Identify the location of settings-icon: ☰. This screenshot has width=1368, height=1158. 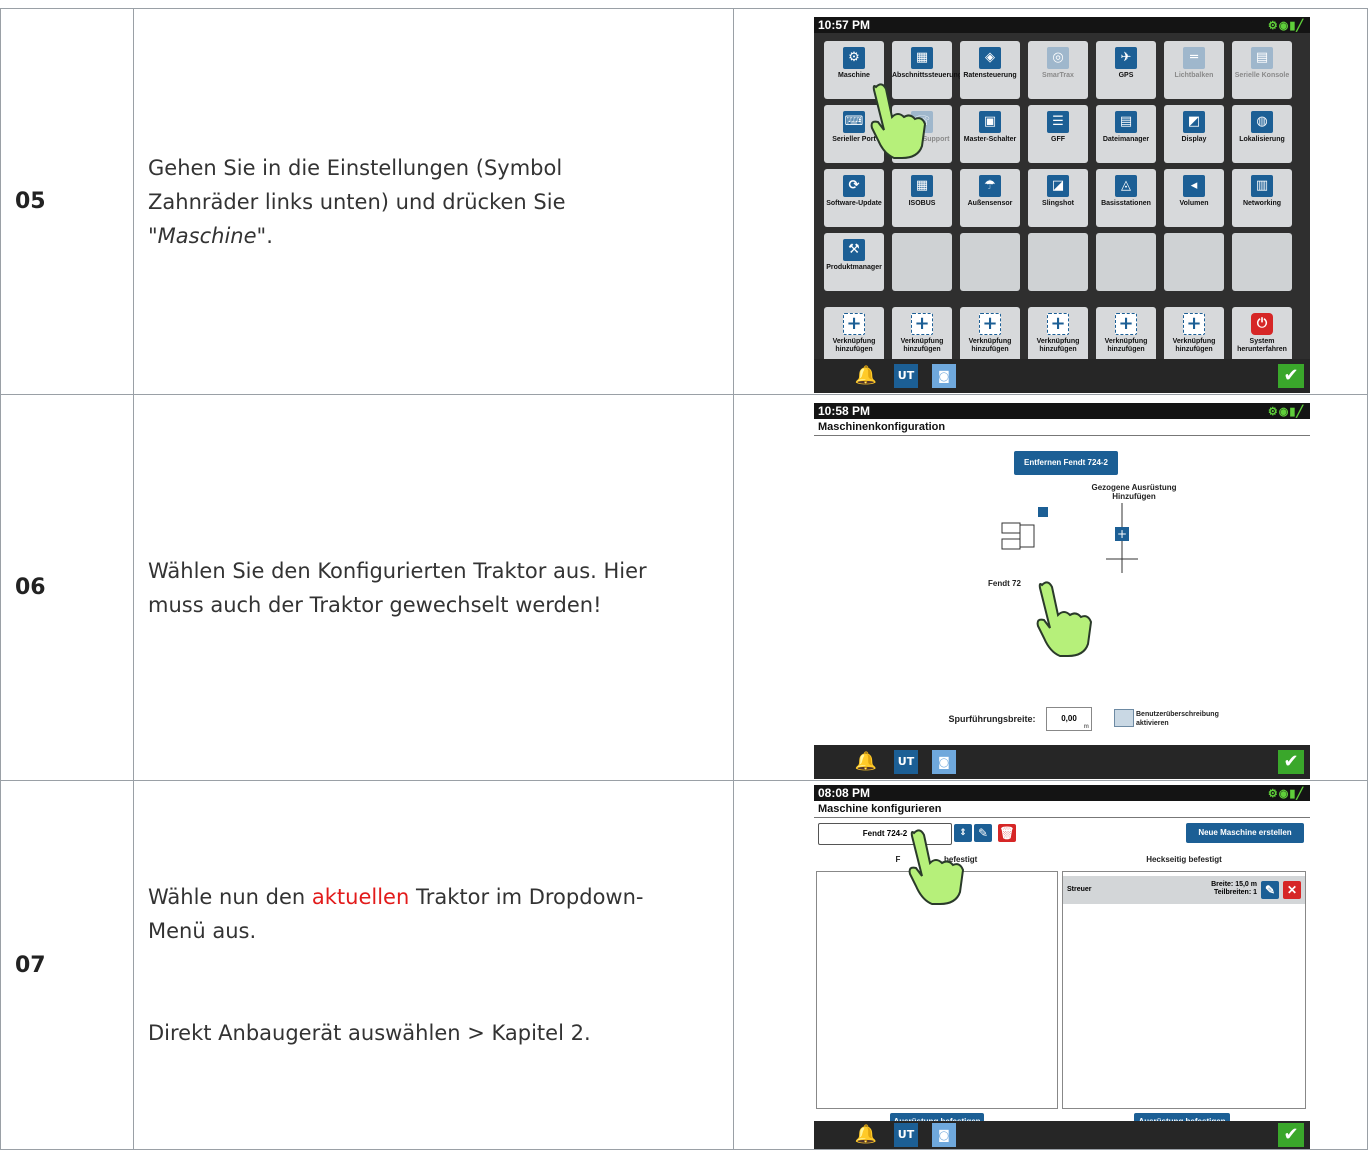
(1058, 122).